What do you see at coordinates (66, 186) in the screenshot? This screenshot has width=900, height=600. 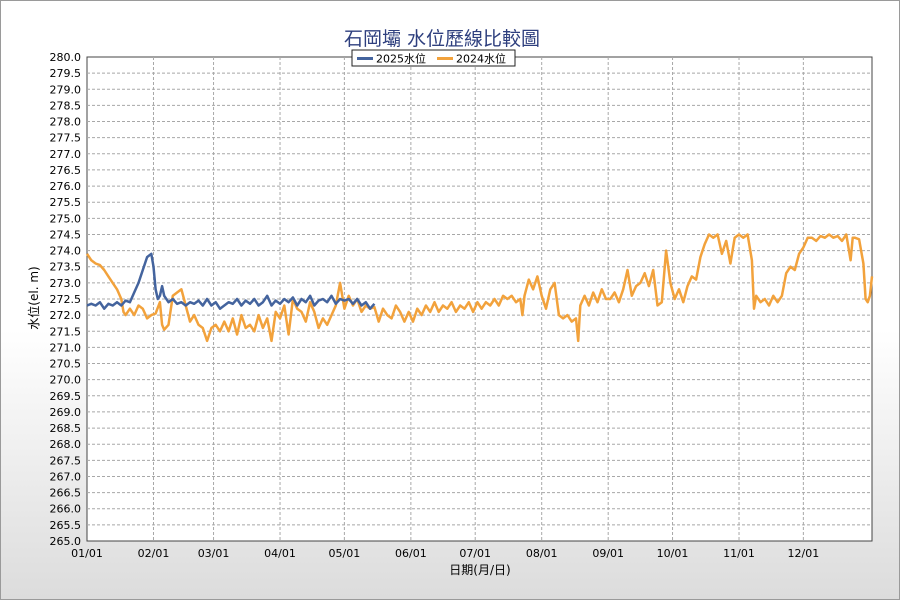 I see `y-tick-label: 276.0` at bounding box center [66, 186].